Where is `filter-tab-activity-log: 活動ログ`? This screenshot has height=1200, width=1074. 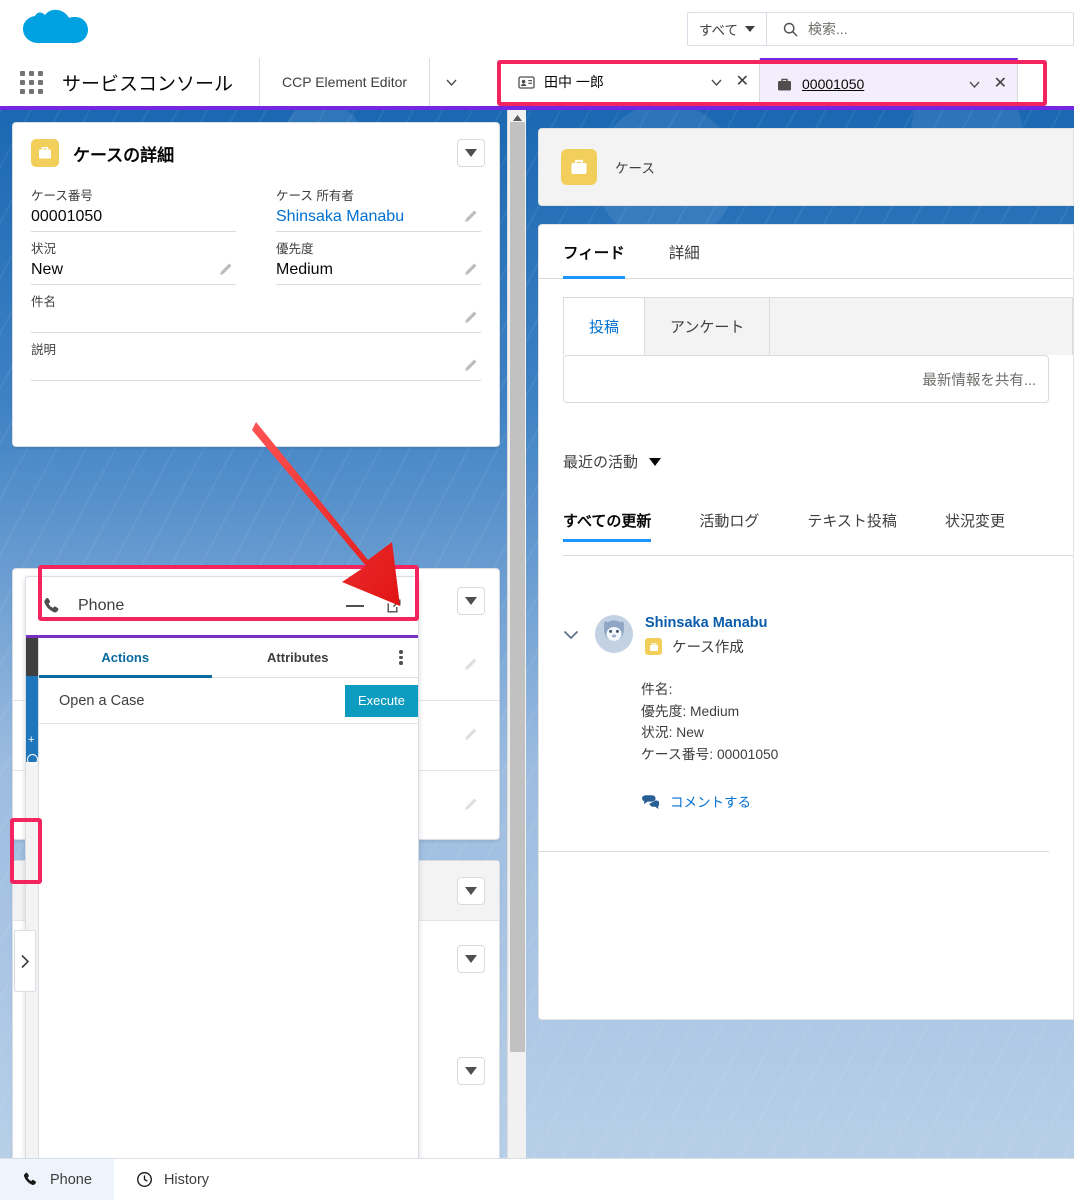
filter-tab-activity-log: 活動ログ is located at coordinates (729, 520).